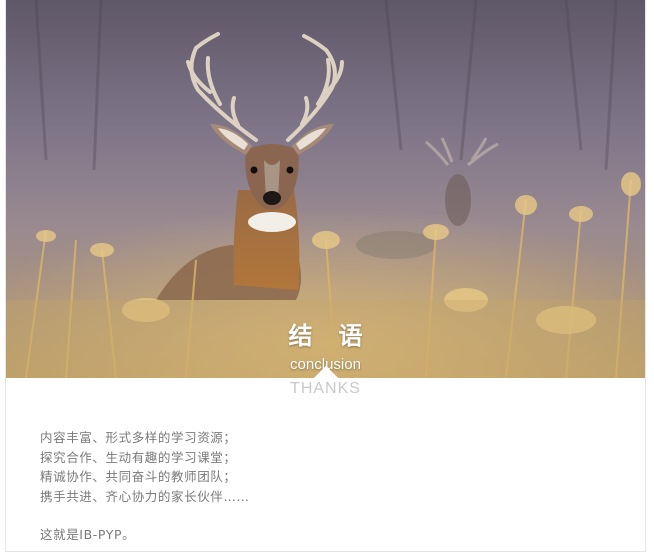 This screenshot has height=559, width=654. I want to click on section-title: 结语, so click(338, 336).